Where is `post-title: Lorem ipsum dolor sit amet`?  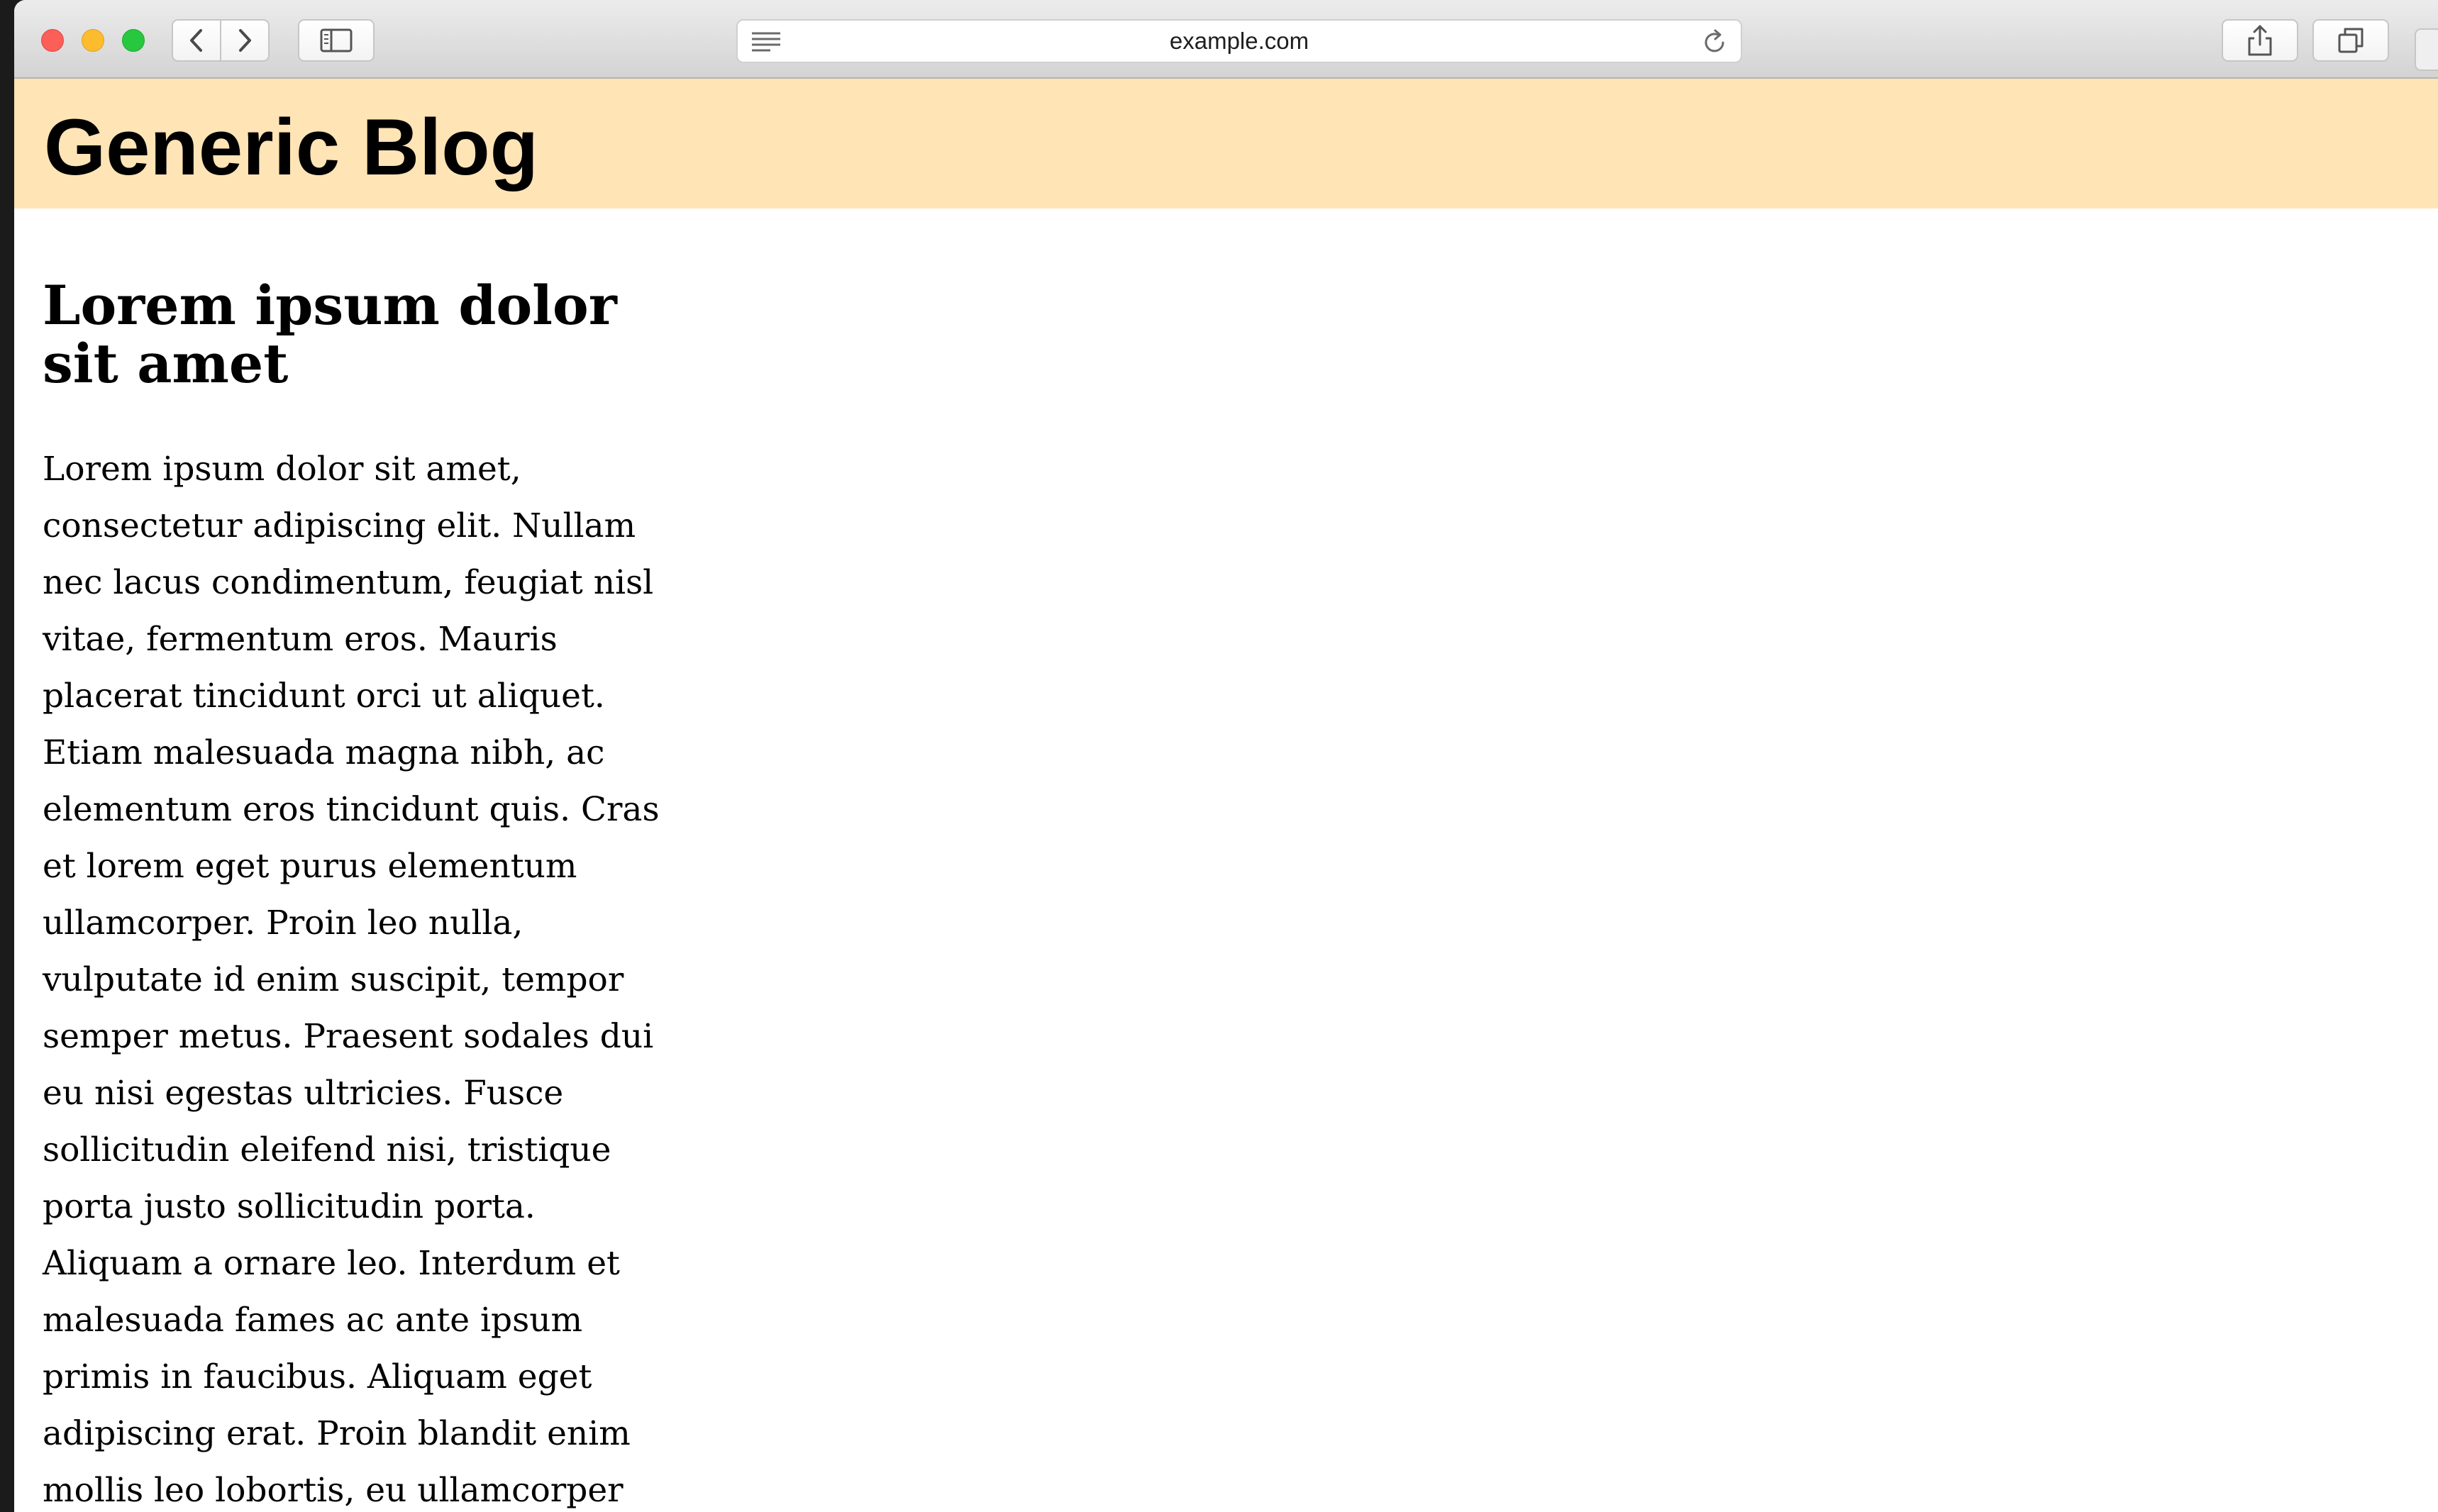 post-title: Lorem ipsum dolor sit amet is located at coordinates (330, 334).